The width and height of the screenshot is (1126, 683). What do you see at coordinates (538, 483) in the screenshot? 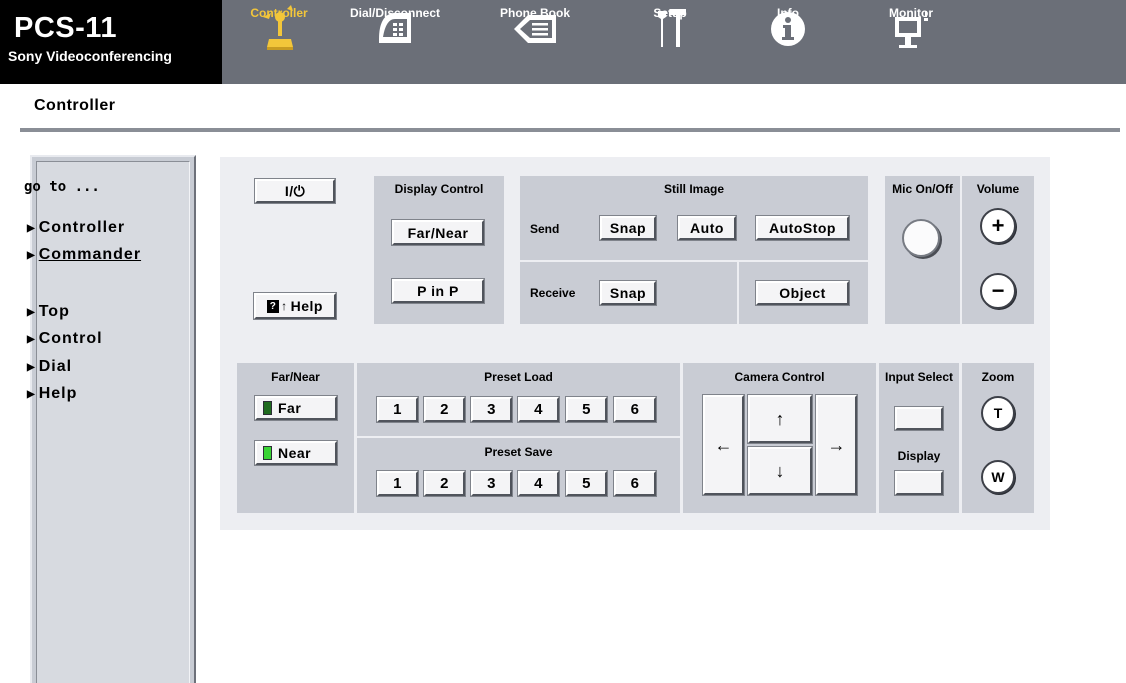
I see `preset-save-4-button: 4` at bounding box center [538, 483].